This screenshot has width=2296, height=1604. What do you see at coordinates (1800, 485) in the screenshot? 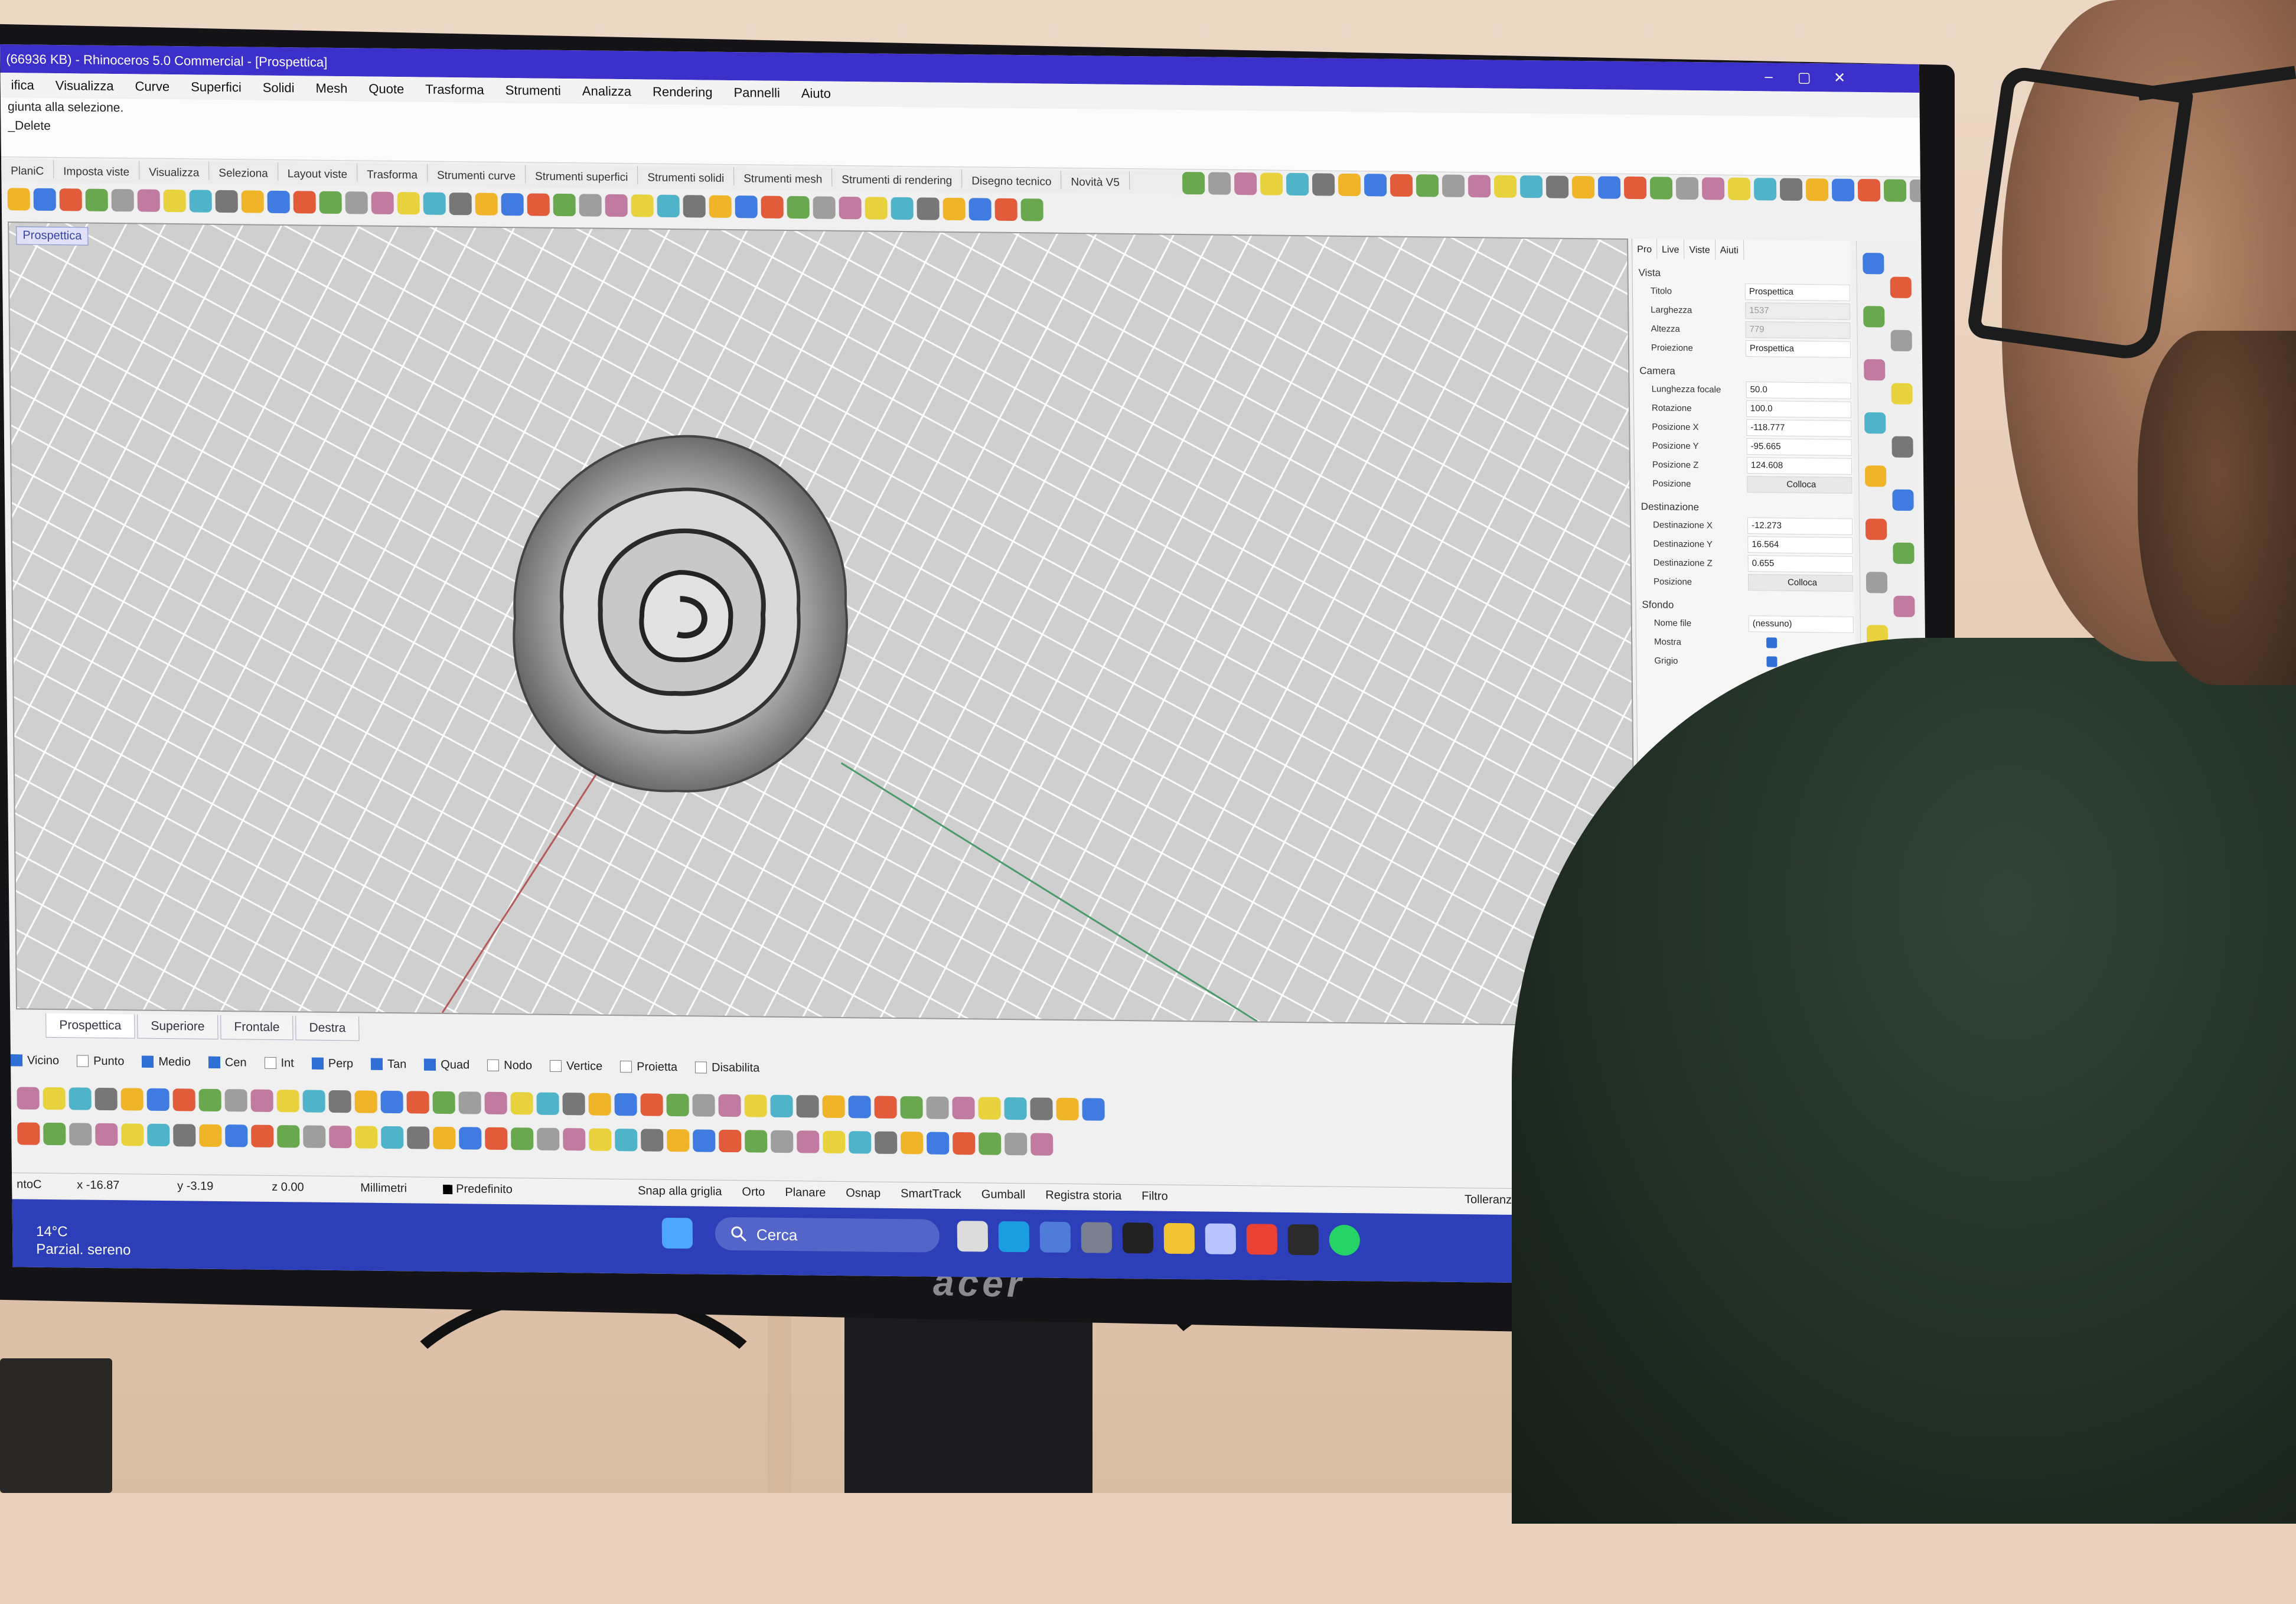
I see `property-value: Colloca` at bounding box center [1800, 485].